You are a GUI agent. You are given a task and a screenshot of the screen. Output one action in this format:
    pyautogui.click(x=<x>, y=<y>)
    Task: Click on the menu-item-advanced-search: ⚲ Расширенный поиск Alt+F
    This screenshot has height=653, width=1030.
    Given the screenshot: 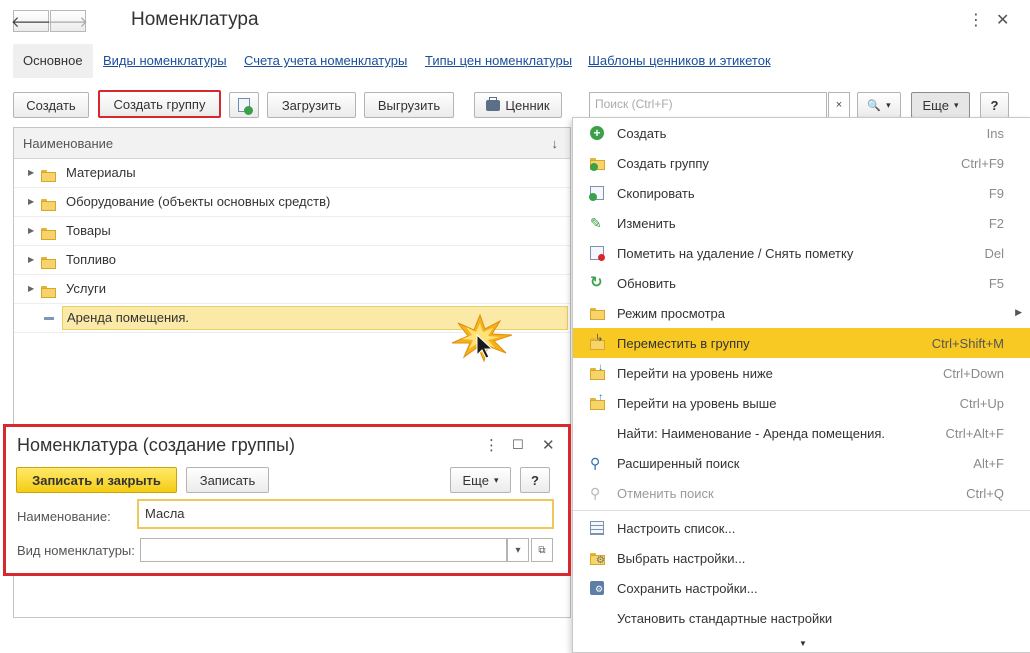 What is the action you would take?
    pyautogui.click(x=801, y=463)
    